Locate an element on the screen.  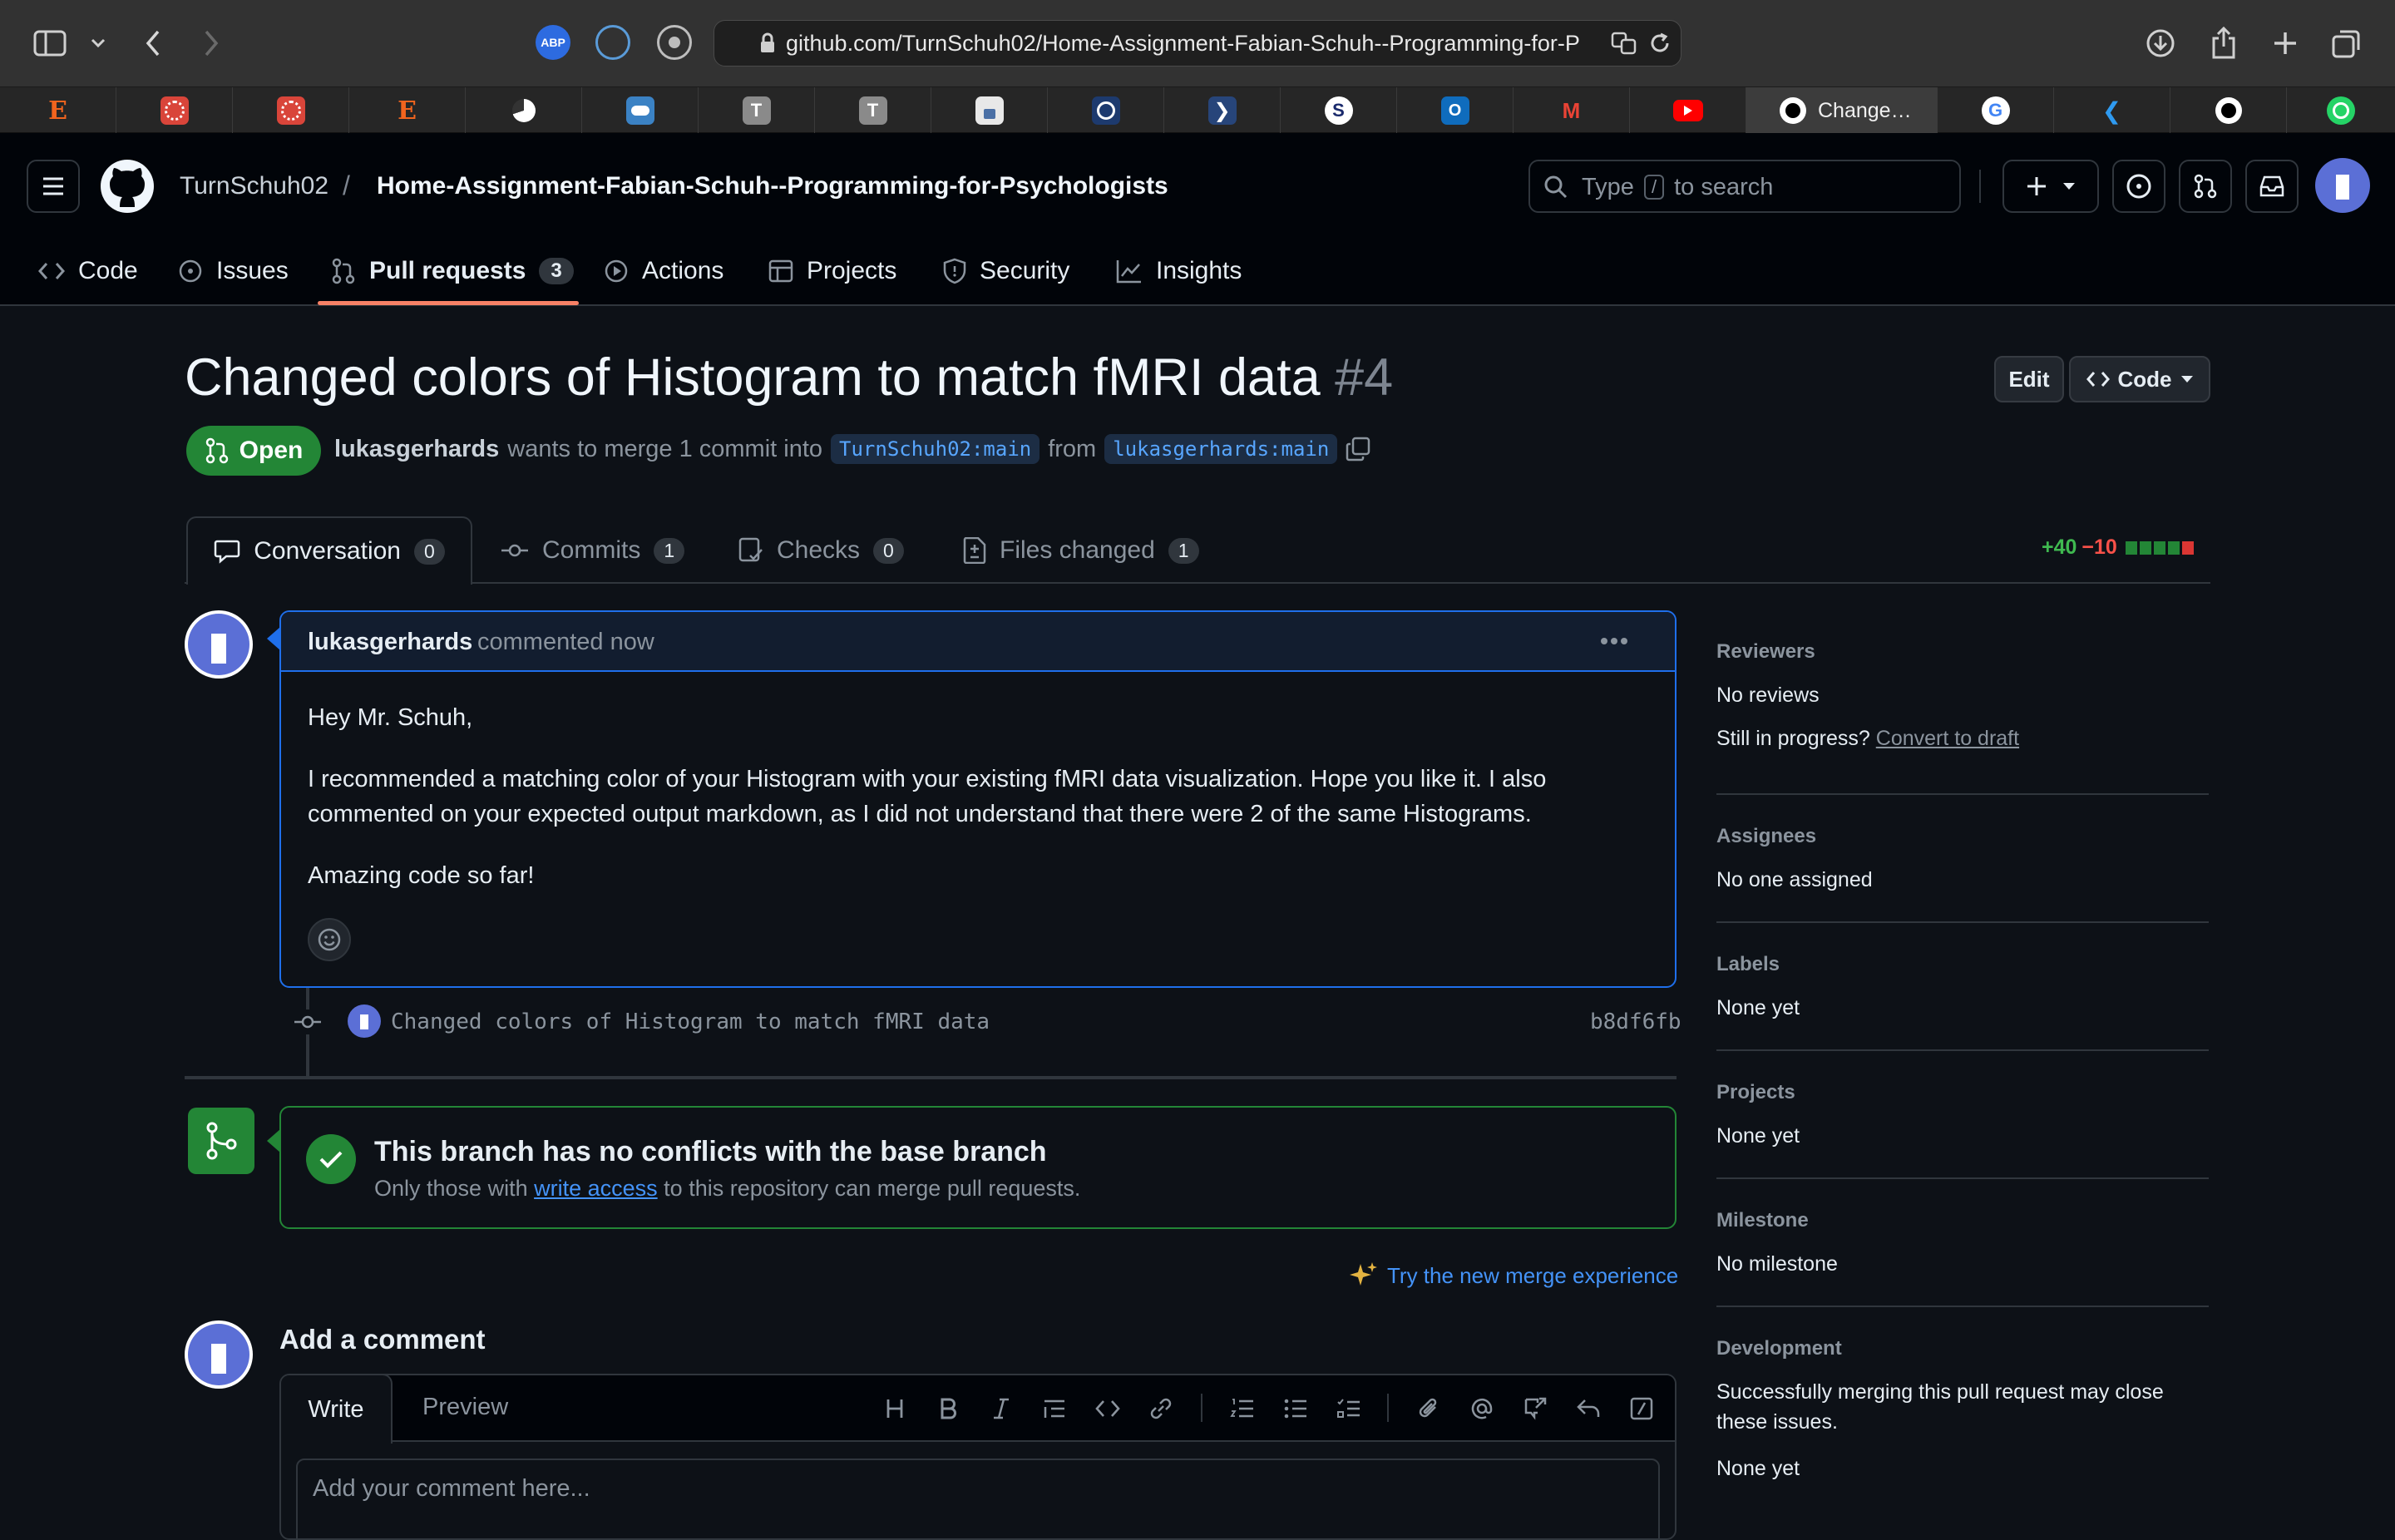
tab-write: Write is located at coordinates (337, 1409).